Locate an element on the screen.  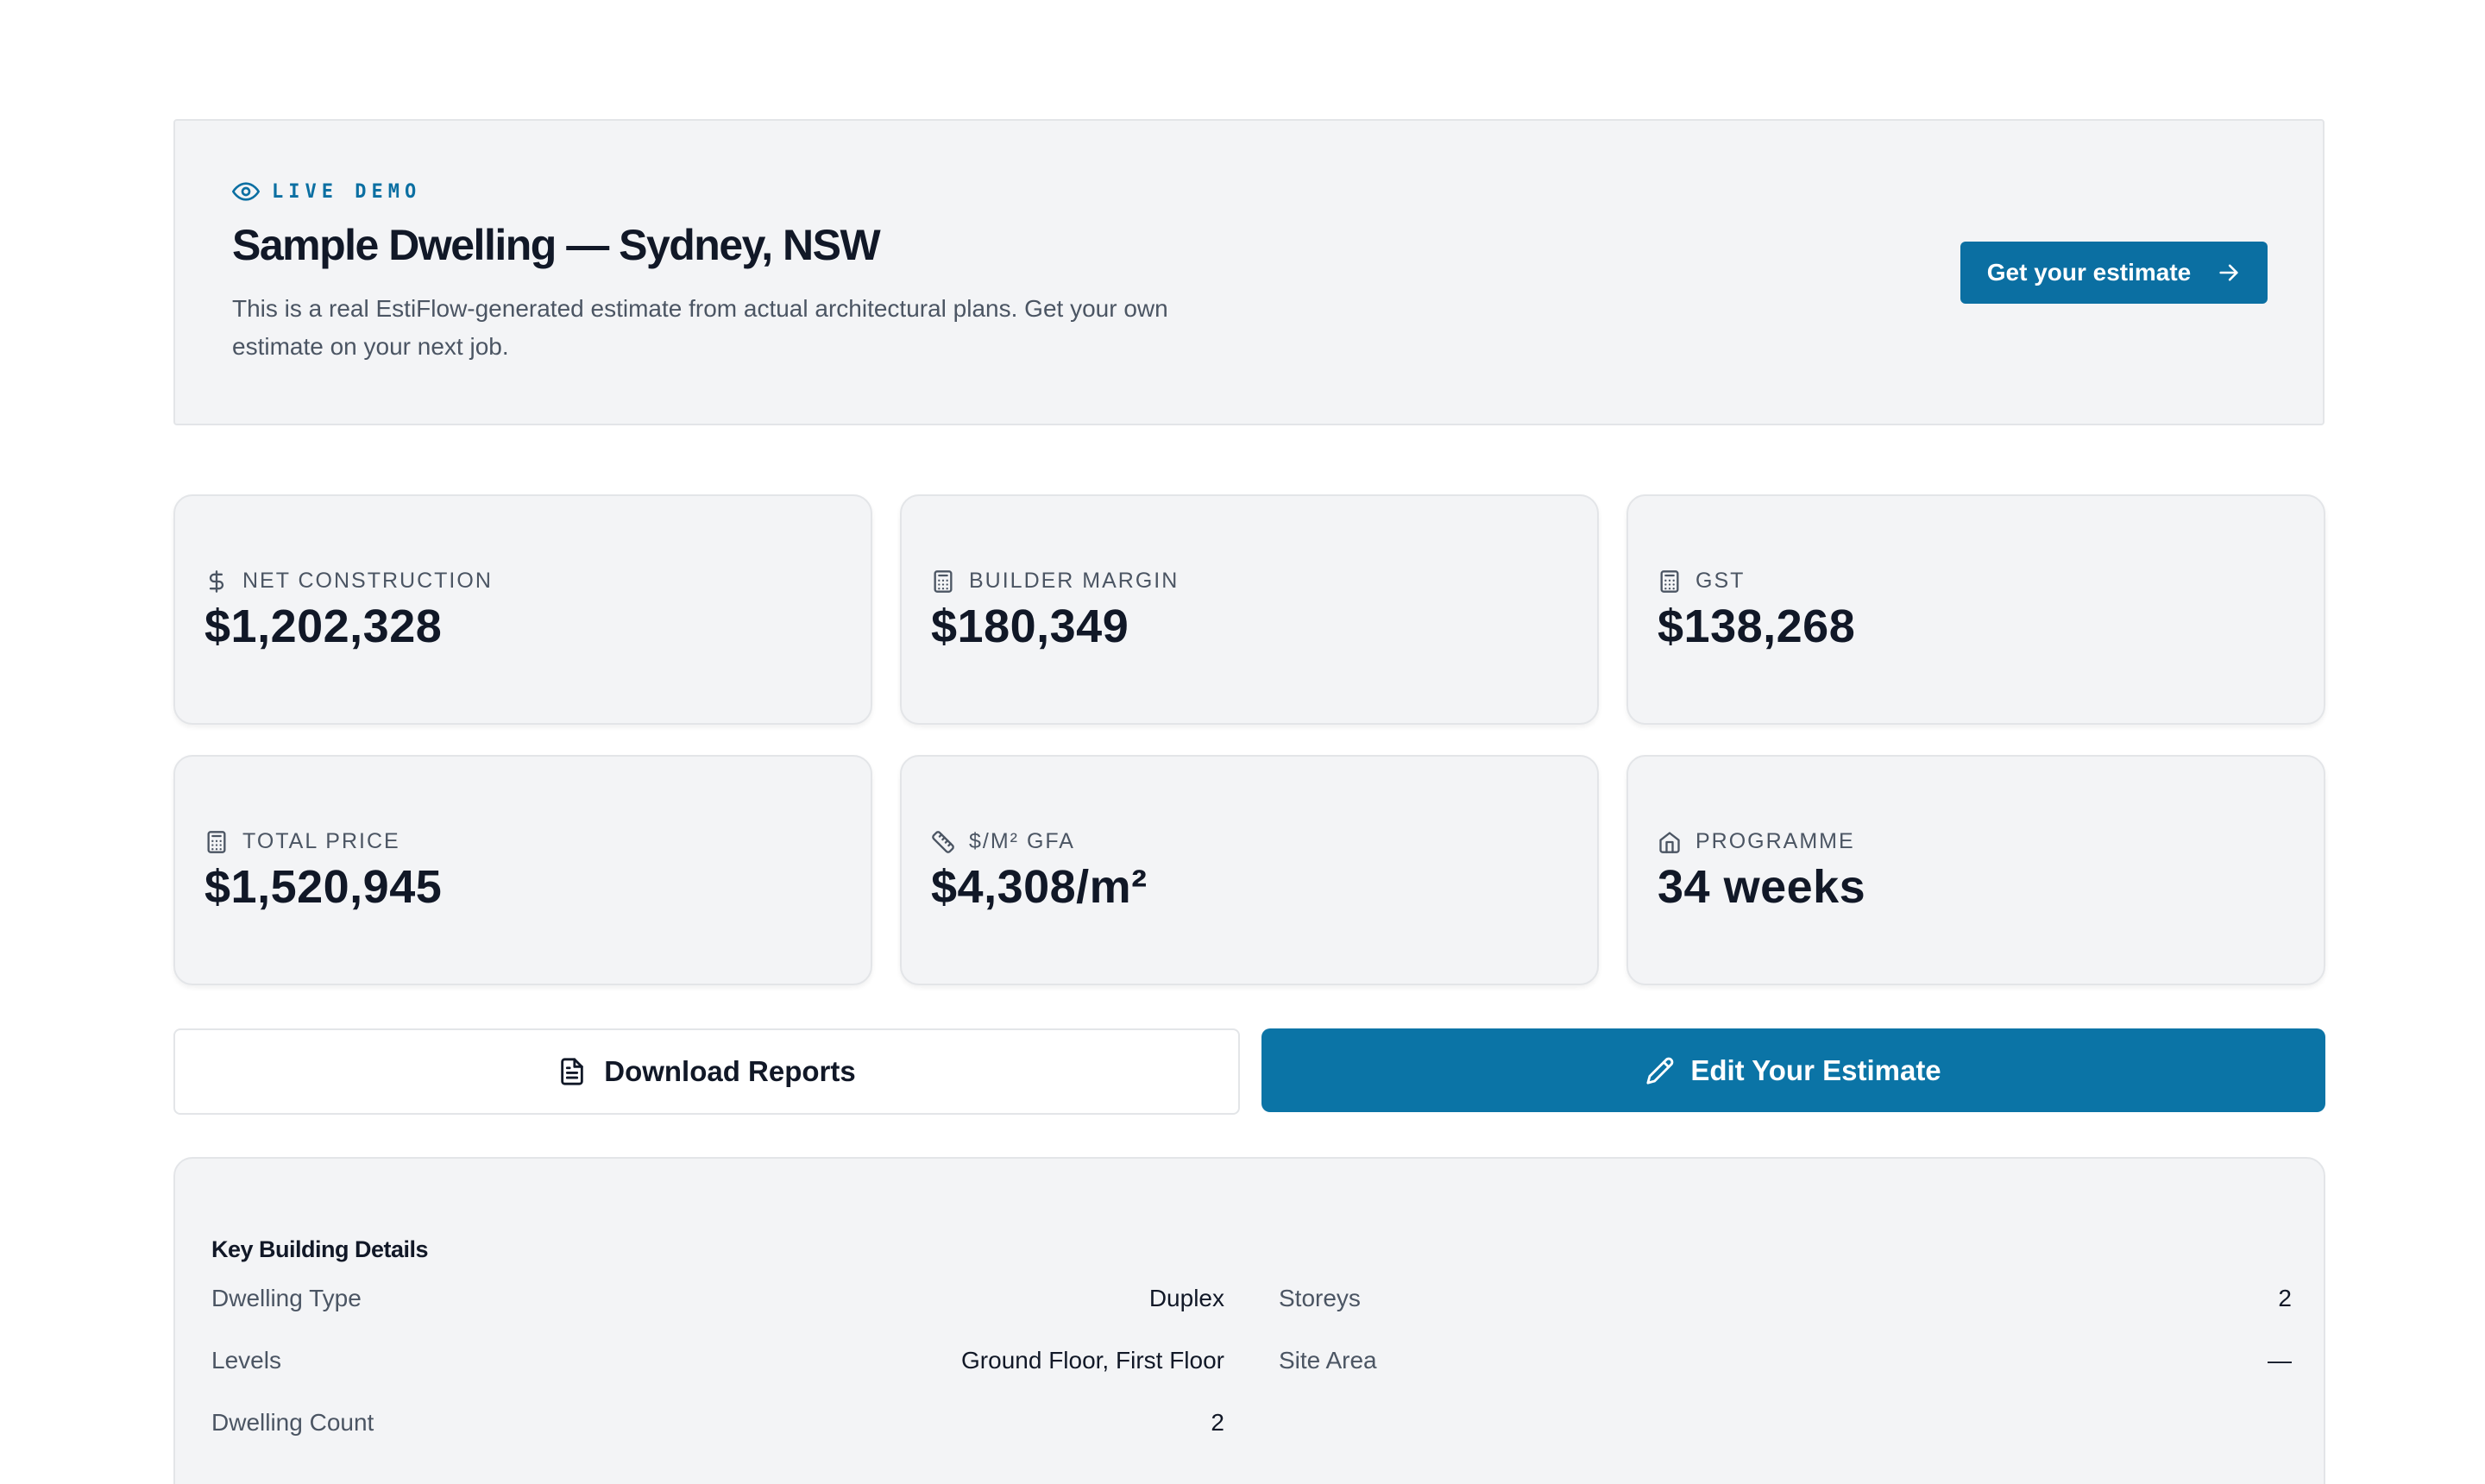
stat-value: $4,308/m² is located at coordinates (1039, 887).